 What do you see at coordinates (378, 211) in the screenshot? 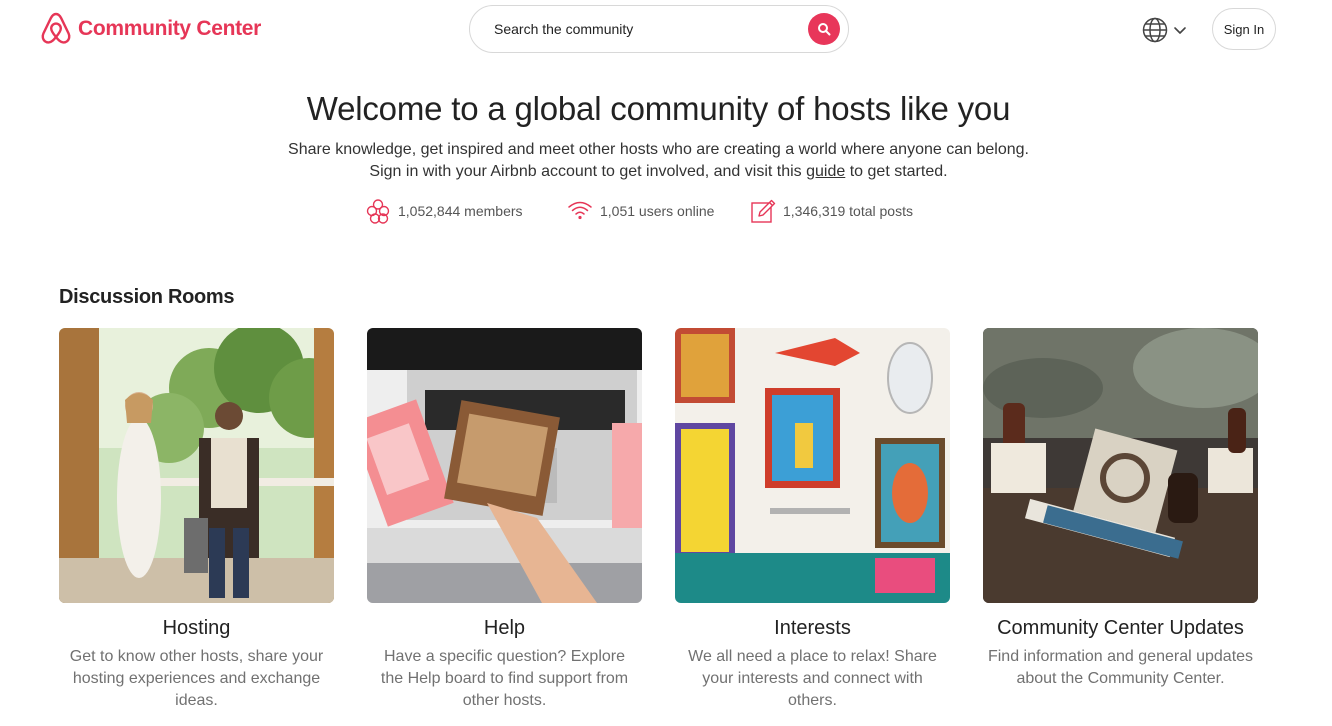
I see `people-icon` at bounding box center [378, 211].